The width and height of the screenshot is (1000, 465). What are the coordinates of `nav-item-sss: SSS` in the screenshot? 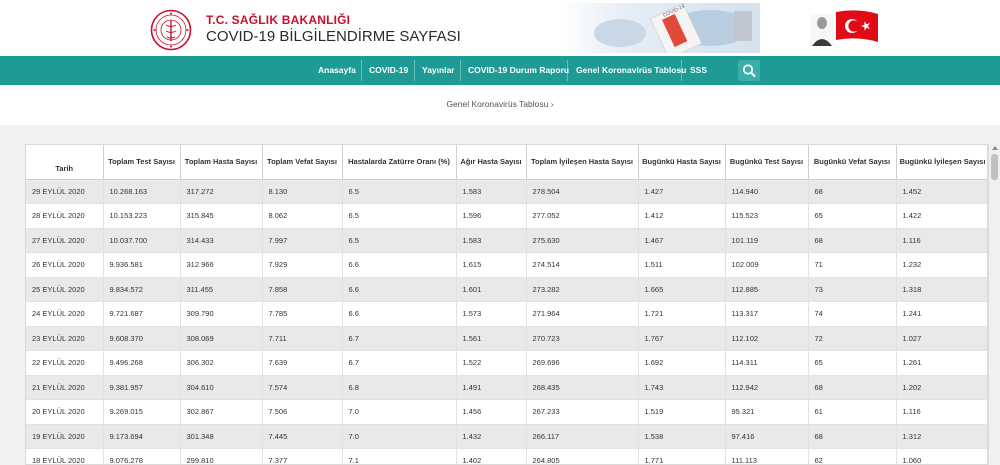 It's located at (698, 70).